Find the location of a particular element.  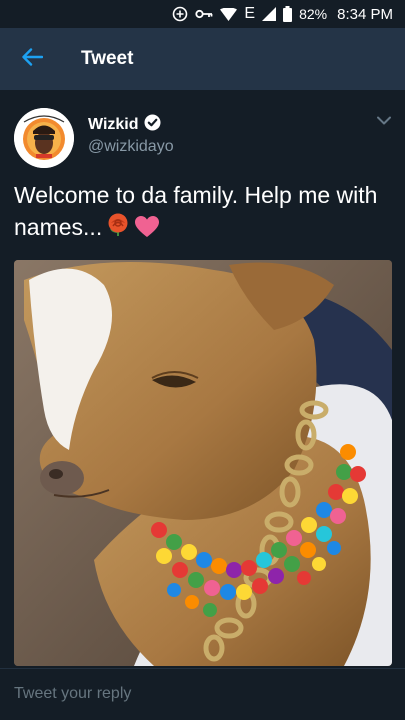

battery-icon is located at coordinates (288, 14).